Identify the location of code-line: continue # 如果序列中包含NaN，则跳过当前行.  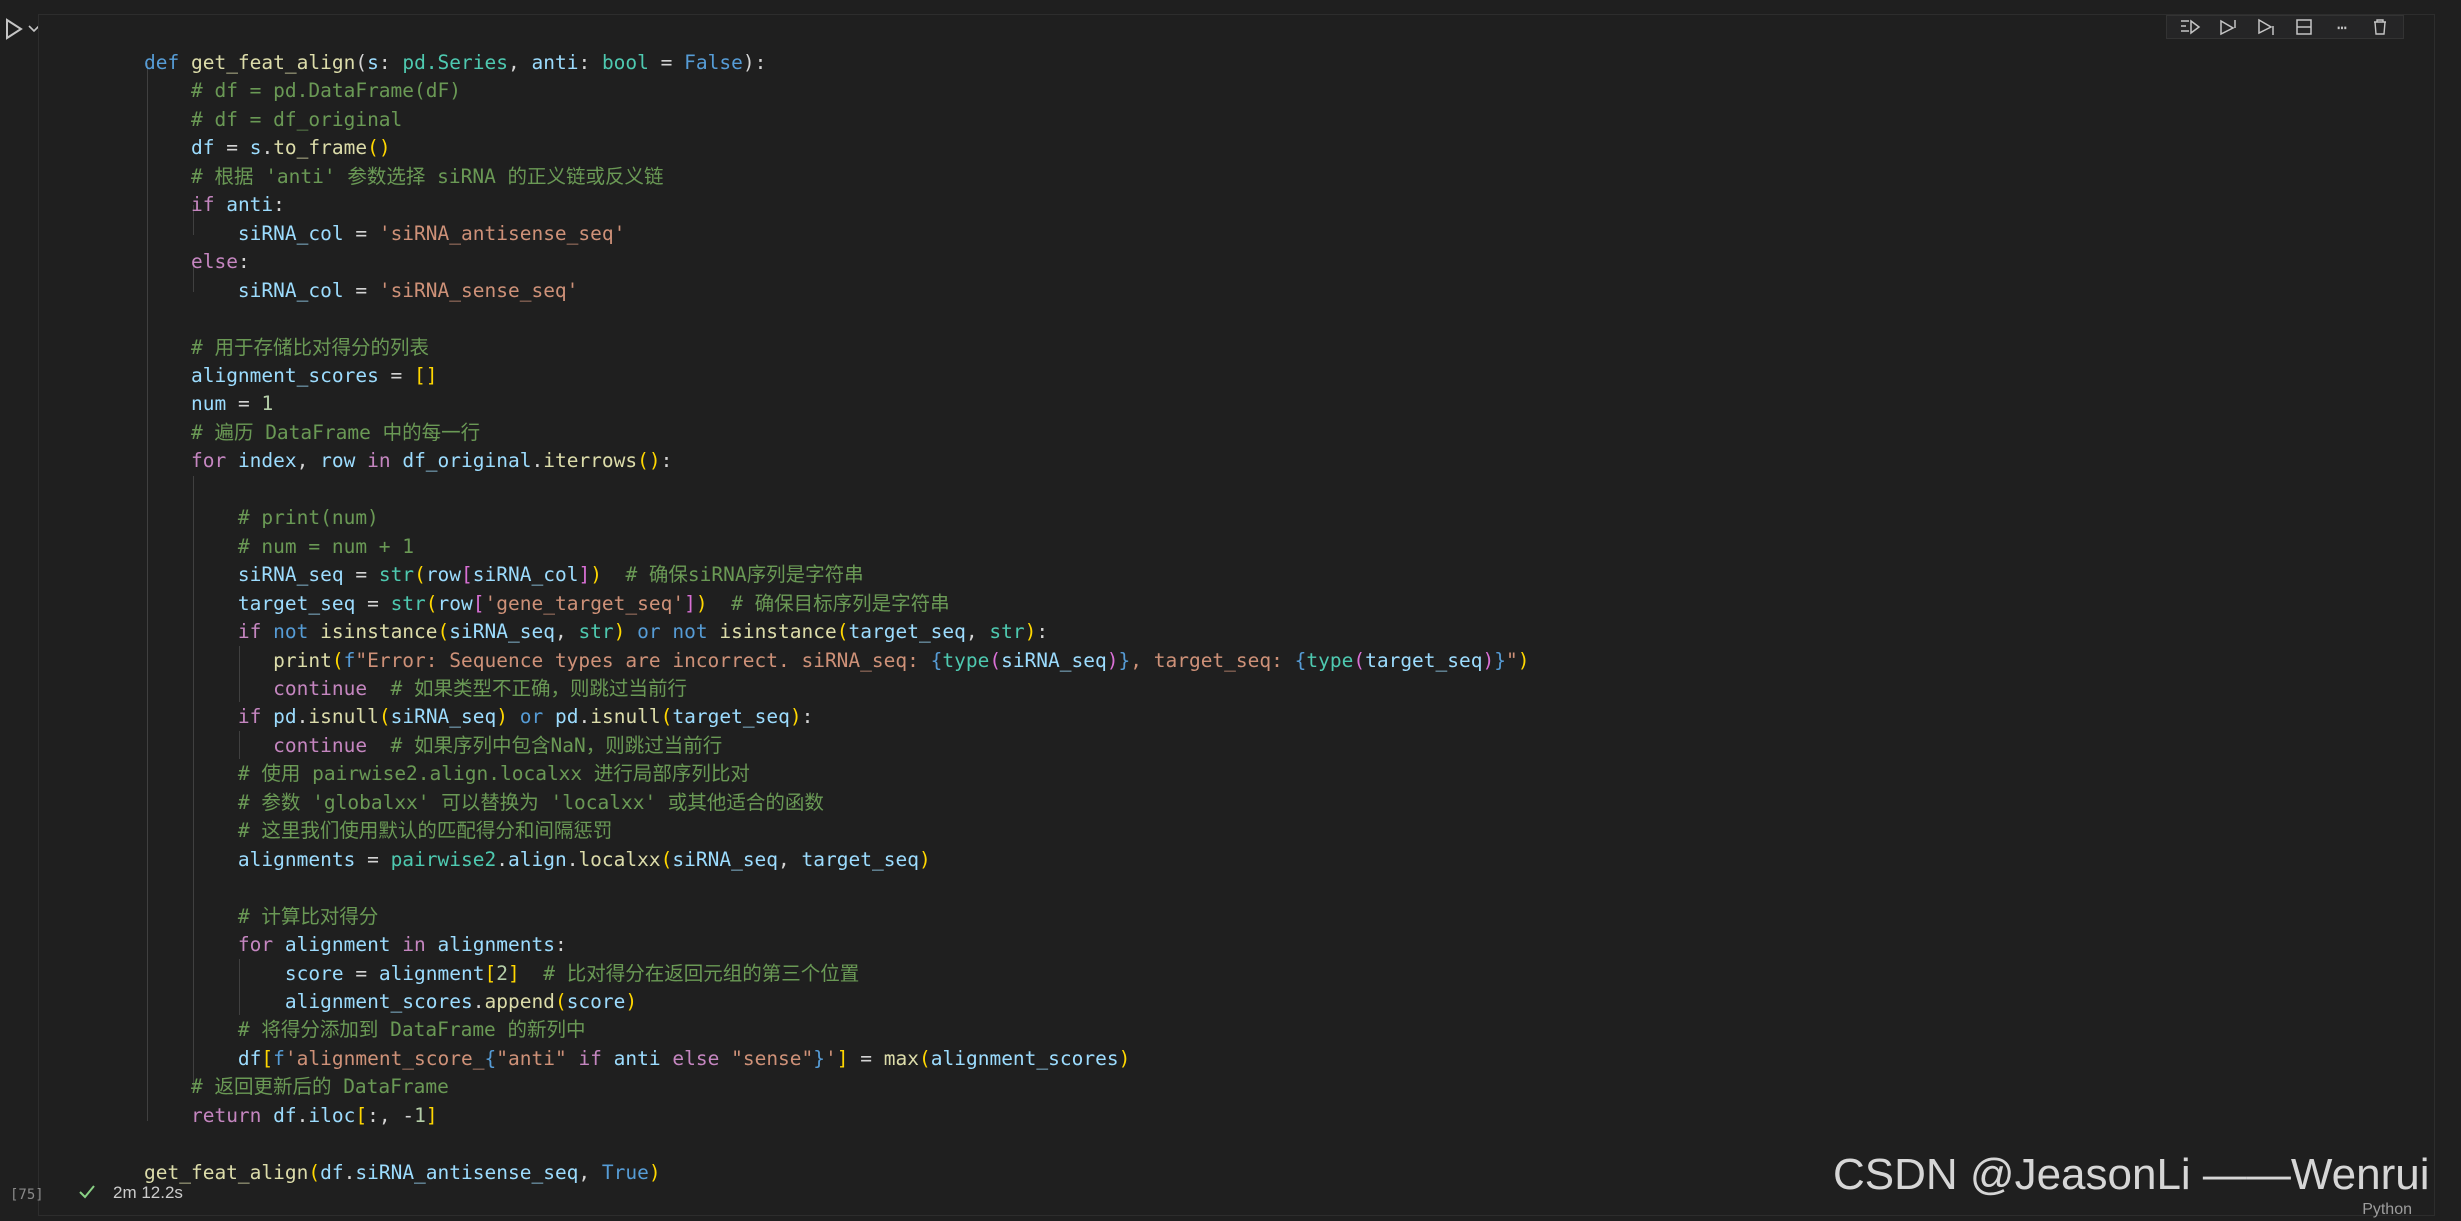
(837, 746).